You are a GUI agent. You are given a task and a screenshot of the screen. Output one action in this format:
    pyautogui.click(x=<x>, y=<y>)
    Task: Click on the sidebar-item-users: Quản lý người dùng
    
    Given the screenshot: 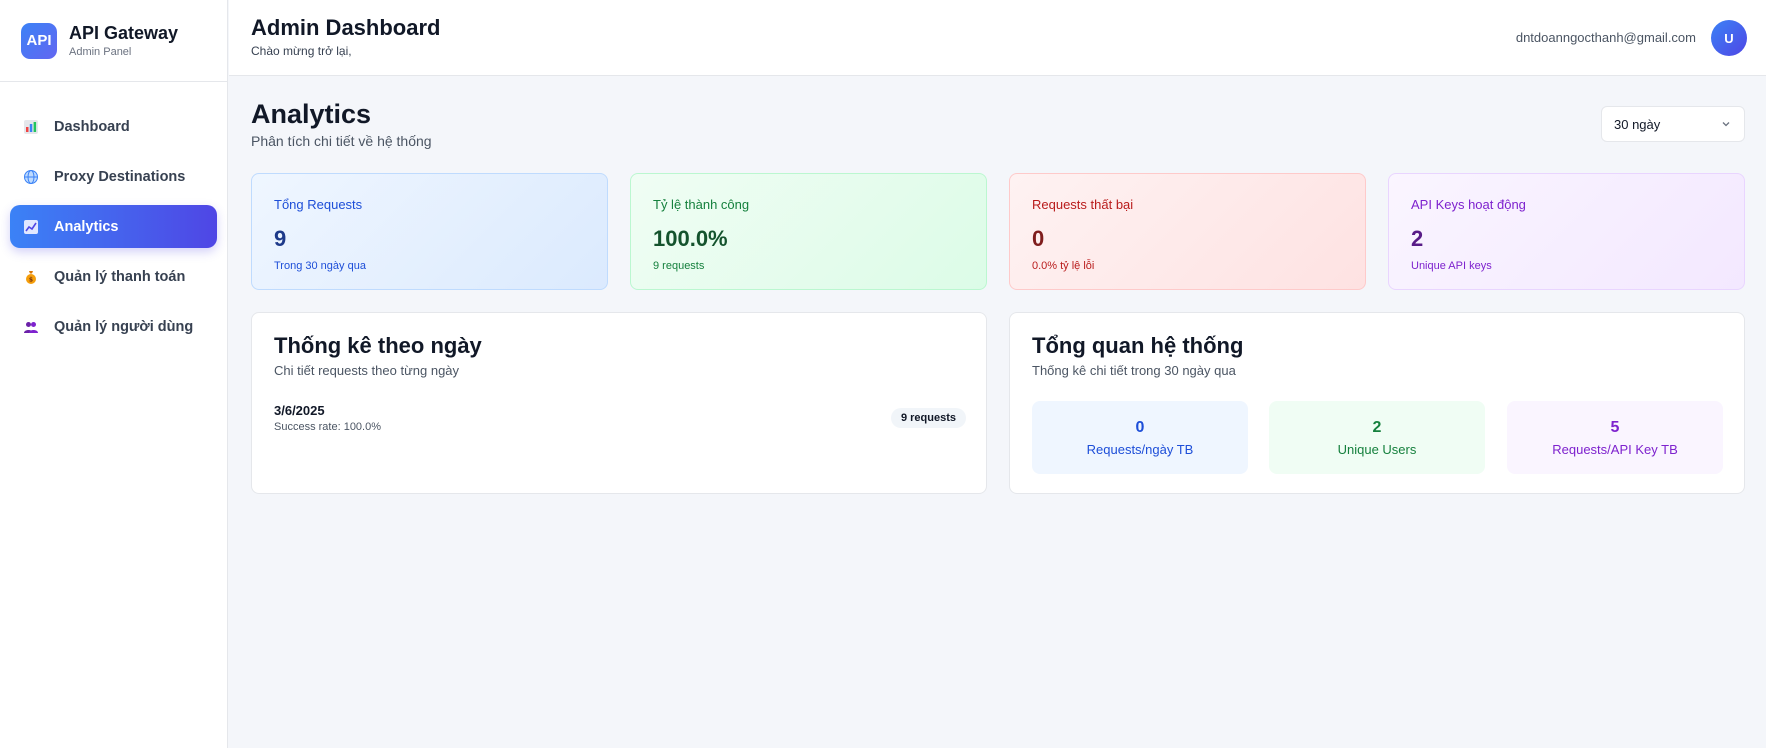 What is the action you would take?
    pyautogui.click(x=113, y=326)
    